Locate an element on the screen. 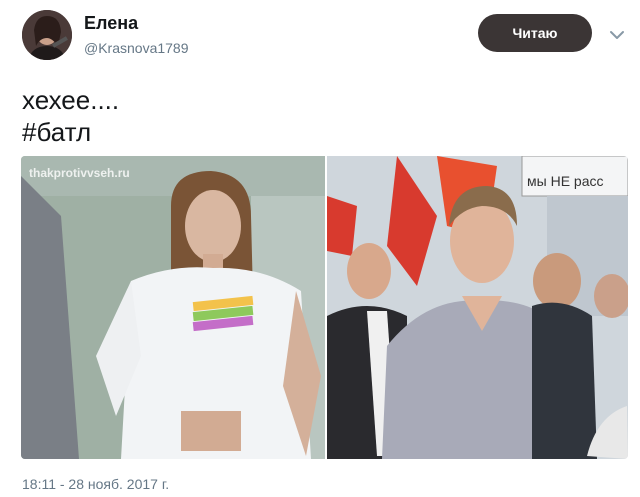  tweet-text: хехее.... #батл is located at coordinates (70, 116).